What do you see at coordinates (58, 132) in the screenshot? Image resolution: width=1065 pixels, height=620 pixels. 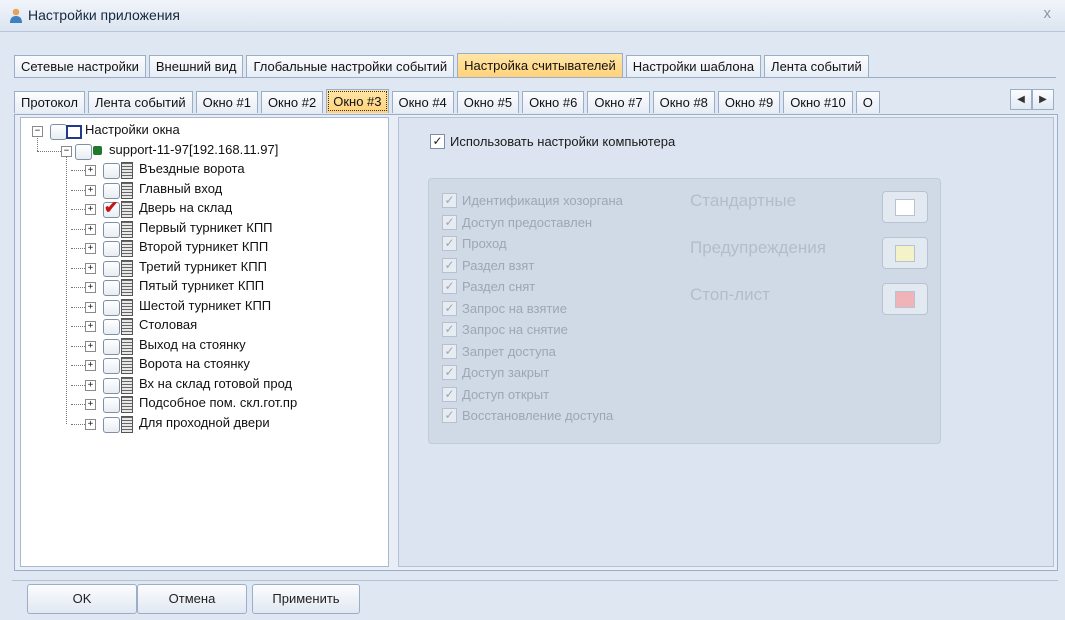 I see `root-checkbox` at bounding box center [58, 132].